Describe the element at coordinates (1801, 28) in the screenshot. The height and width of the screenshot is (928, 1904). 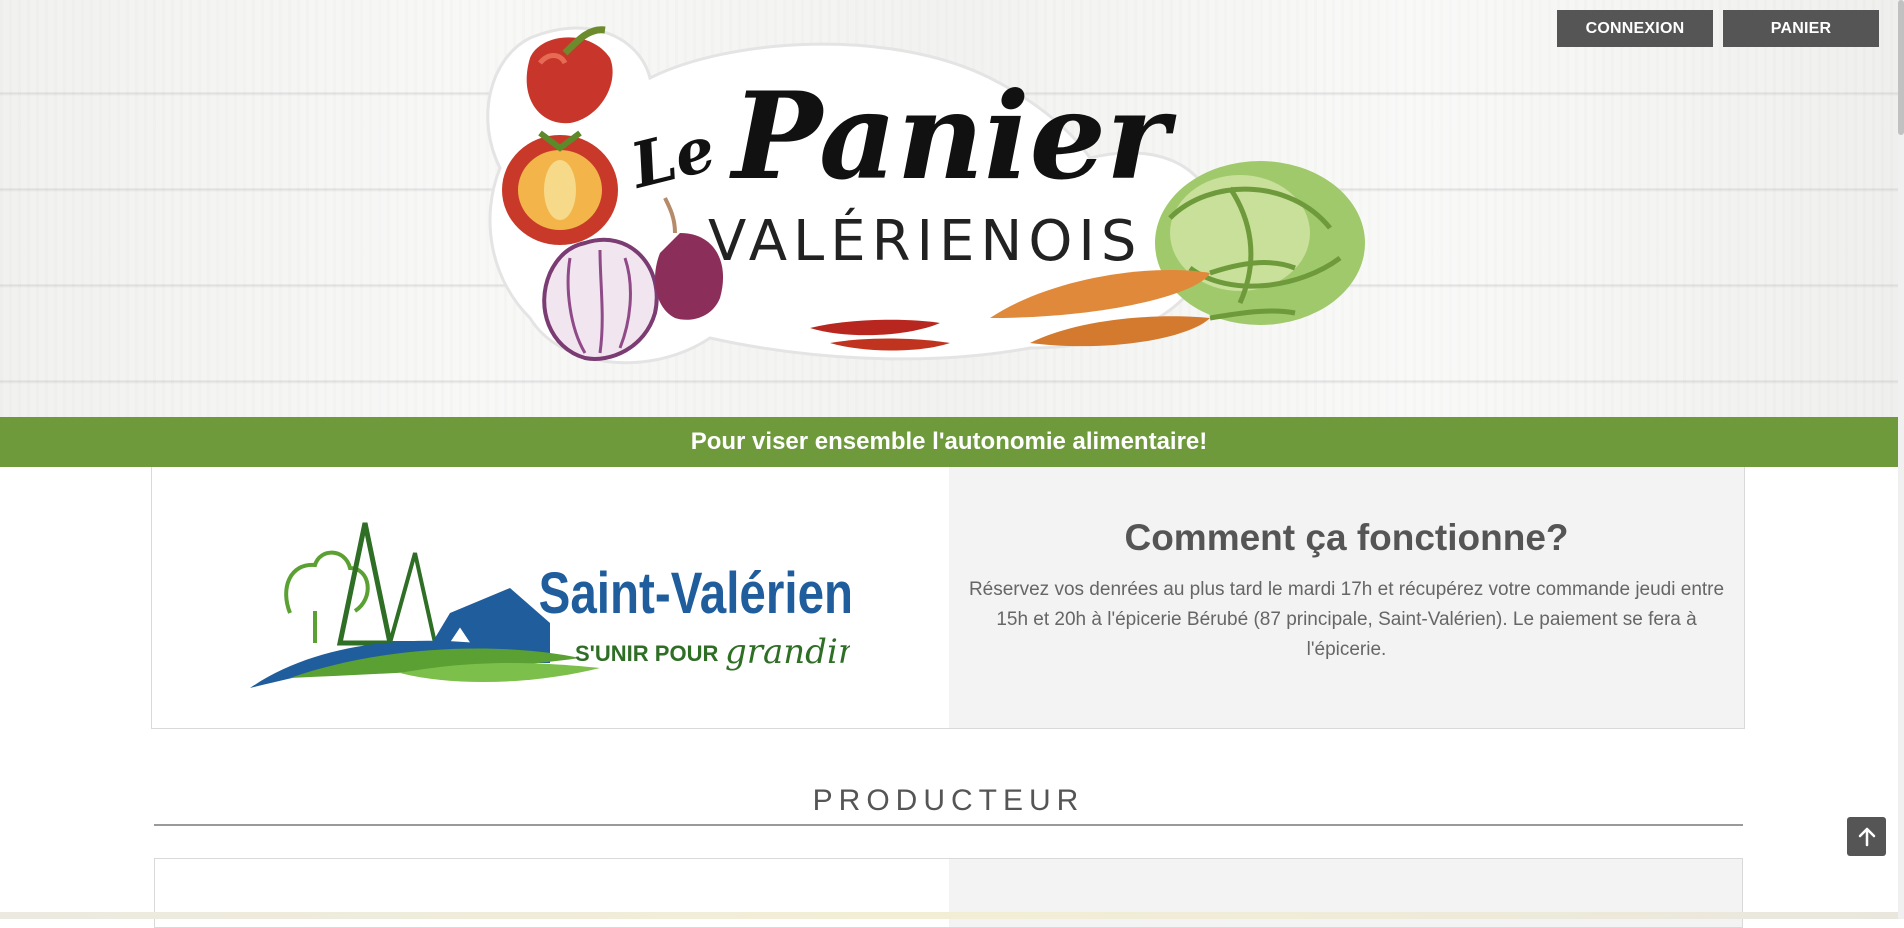
I see `cart-button: PANIER` at that location.